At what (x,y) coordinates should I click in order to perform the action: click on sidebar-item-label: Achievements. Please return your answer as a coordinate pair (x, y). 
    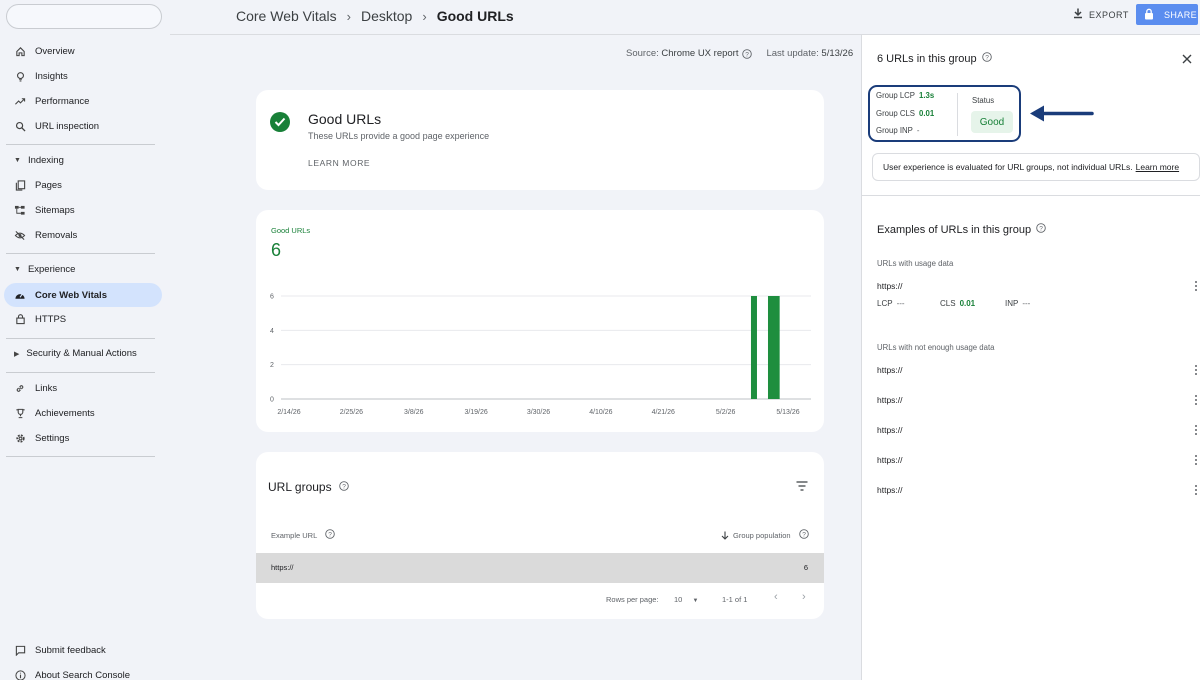
    Looking at the image, I should click on (65, 413).